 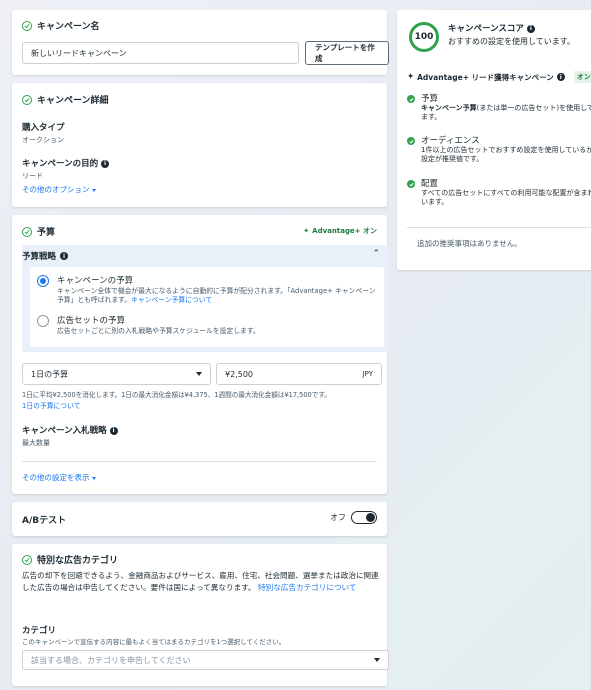 I want to click on radio-selected, so click(x=43, y=281).